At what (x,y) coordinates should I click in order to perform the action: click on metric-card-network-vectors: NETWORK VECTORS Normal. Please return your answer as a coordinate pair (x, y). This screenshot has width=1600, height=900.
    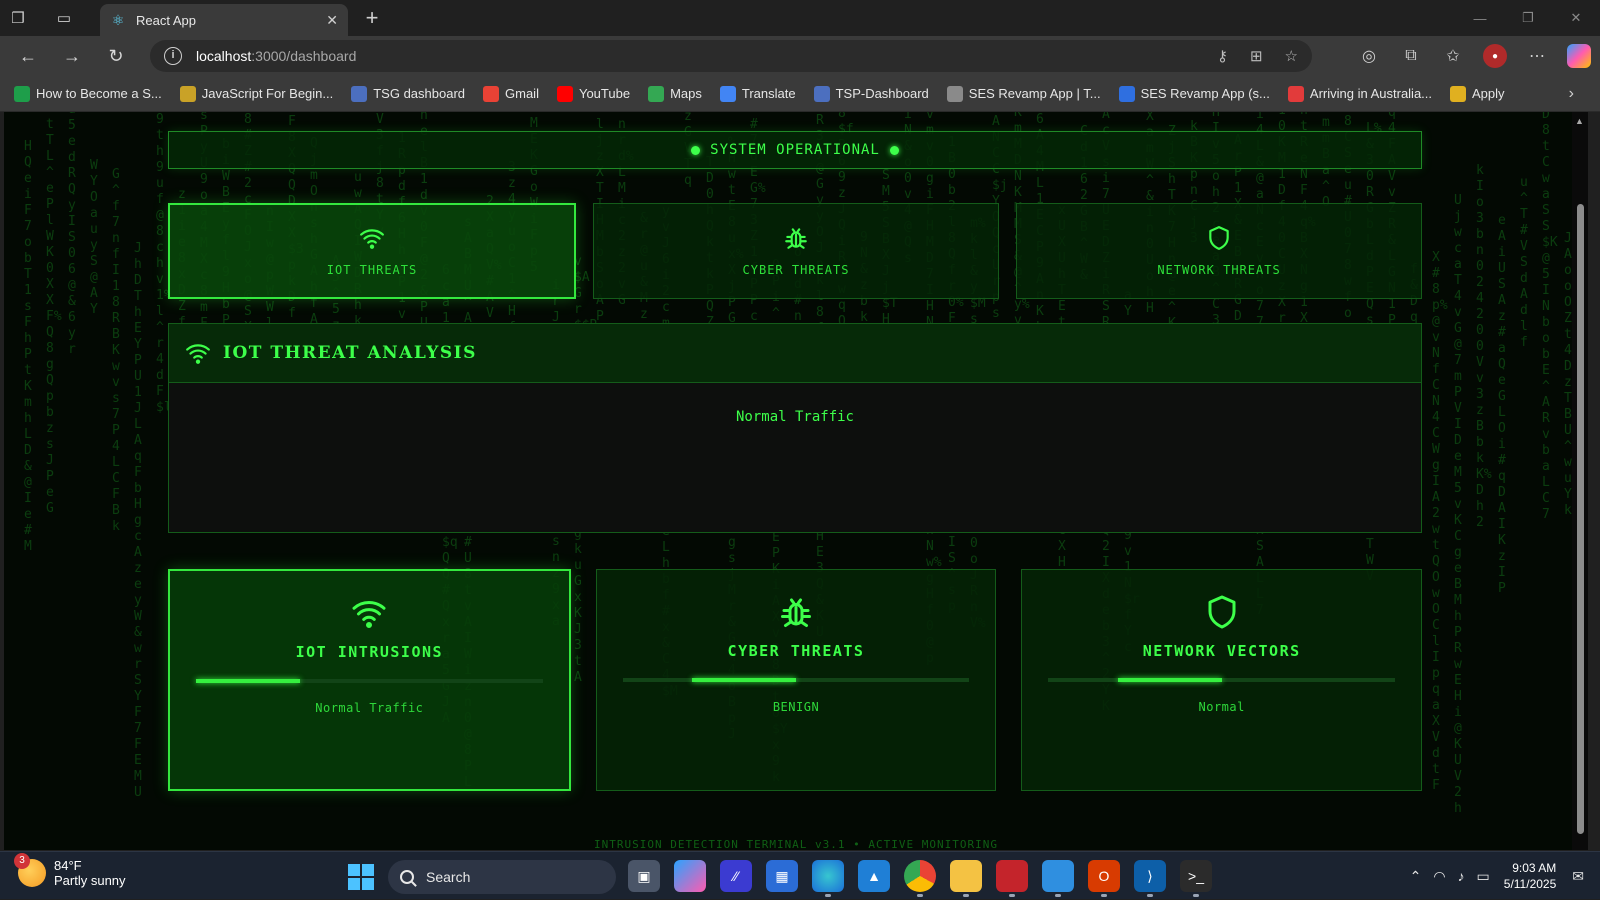
    Looking at the image, I should click on (1222, 680).